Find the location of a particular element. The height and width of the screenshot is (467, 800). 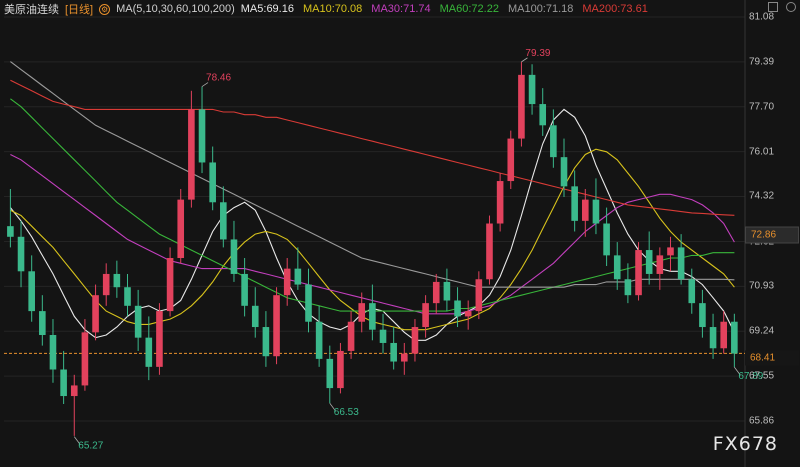

y-tick-label-6: 70.93 is located at coordinates (762, 286).